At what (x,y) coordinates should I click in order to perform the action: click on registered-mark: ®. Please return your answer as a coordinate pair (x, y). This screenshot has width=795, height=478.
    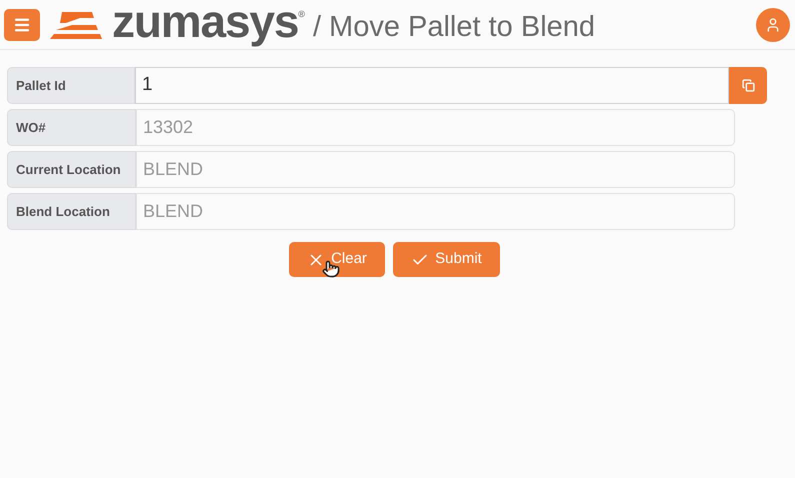
    Looking at the image, I should click on (301, 14).